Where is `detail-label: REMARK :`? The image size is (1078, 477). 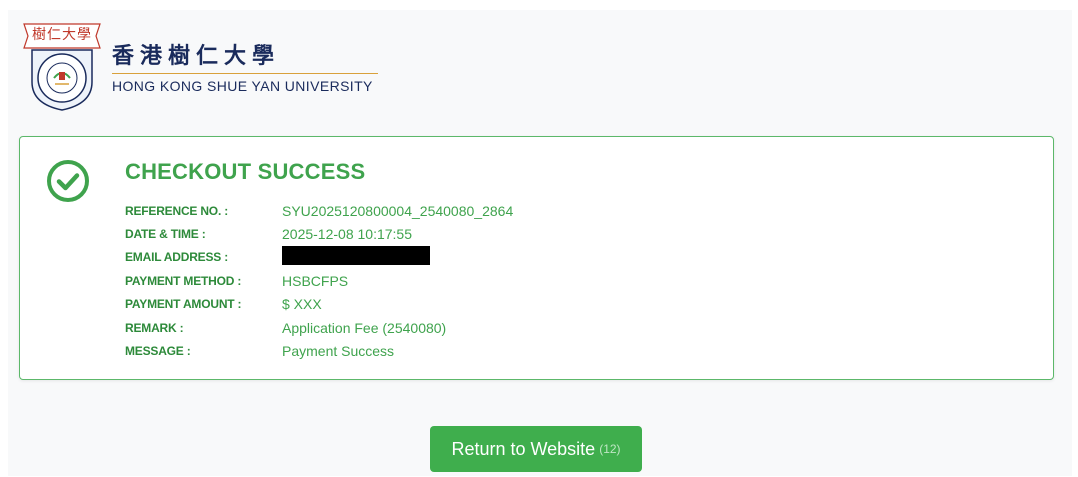 detail-label: REMARK : is located at coordinates (154, 327).